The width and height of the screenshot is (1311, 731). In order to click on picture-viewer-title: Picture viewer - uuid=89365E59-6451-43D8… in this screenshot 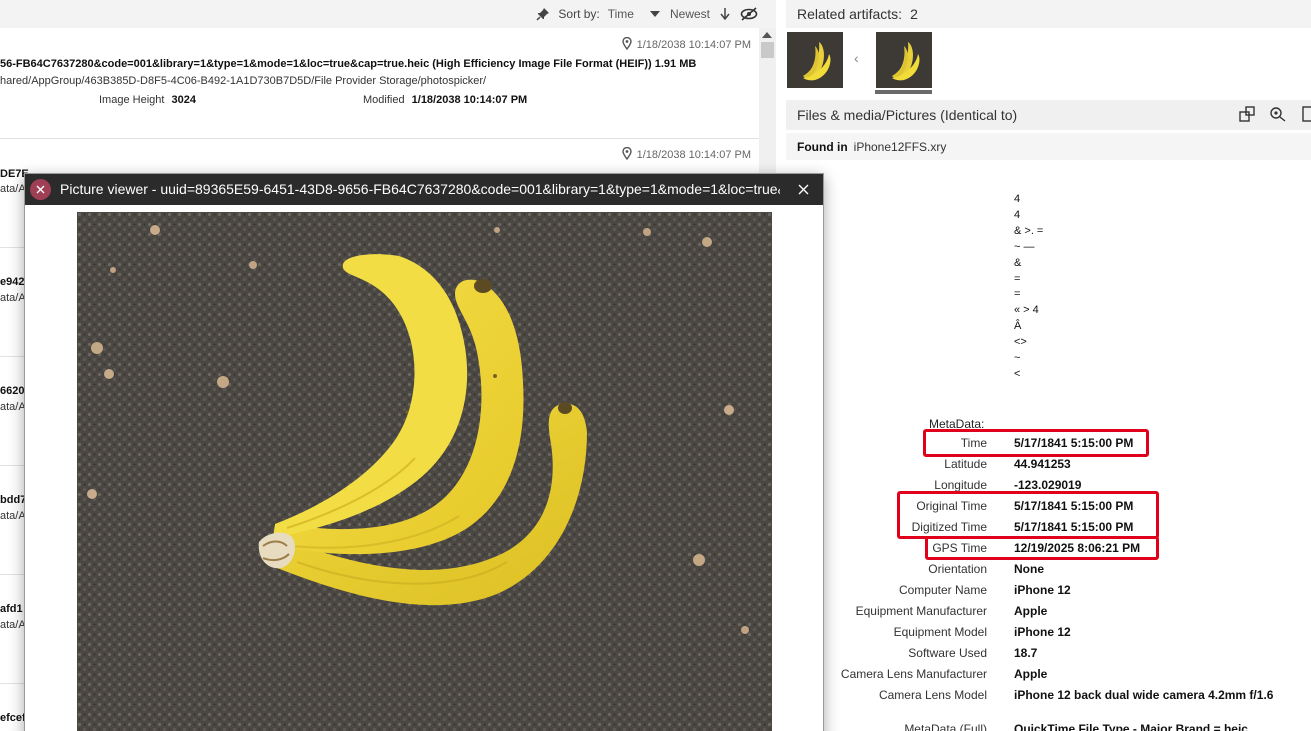, I will do `click(420, 189)`.